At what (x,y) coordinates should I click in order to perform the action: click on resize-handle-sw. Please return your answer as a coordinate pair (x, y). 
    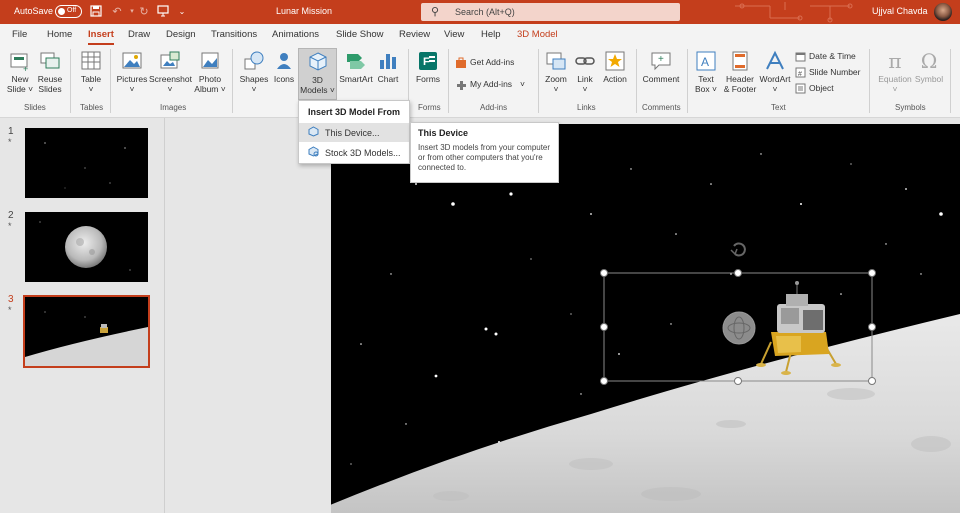
    Looking at the image, I should click on (604, 381).